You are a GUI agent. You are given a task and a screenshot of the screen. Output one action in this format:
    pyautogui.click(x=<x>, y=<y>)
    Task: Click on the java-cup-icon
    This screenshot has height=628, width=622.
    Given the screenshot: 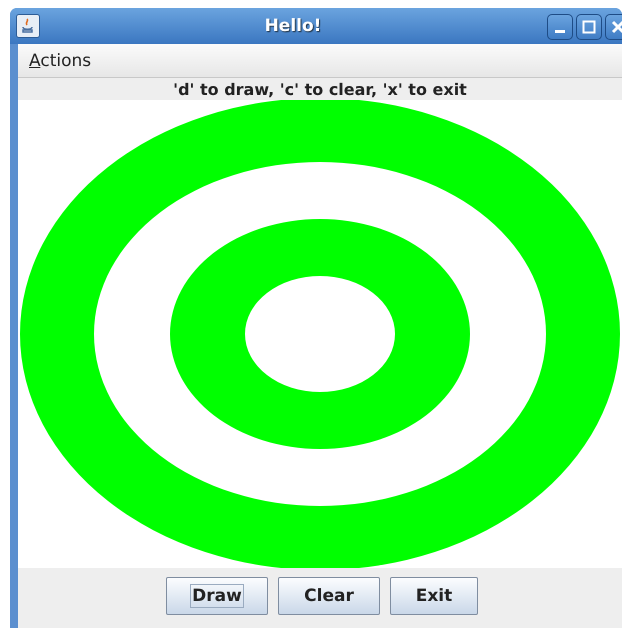 What is the action you would take?
    pyautogui.click(x=28, y=26)
    